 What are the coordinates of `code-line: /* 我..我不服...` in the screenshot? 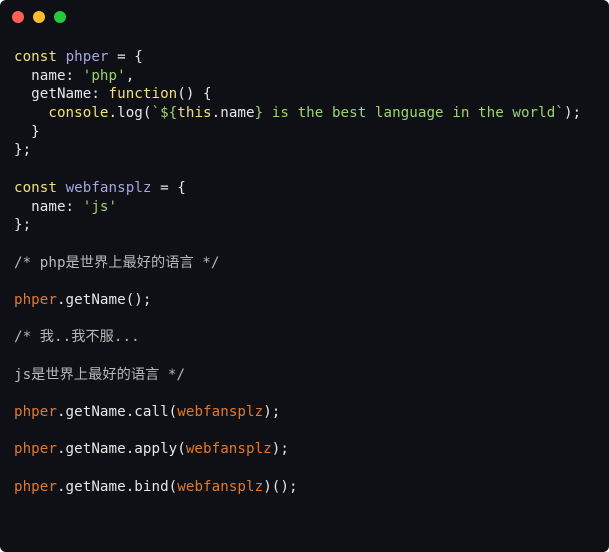 It's located at (297, 337).